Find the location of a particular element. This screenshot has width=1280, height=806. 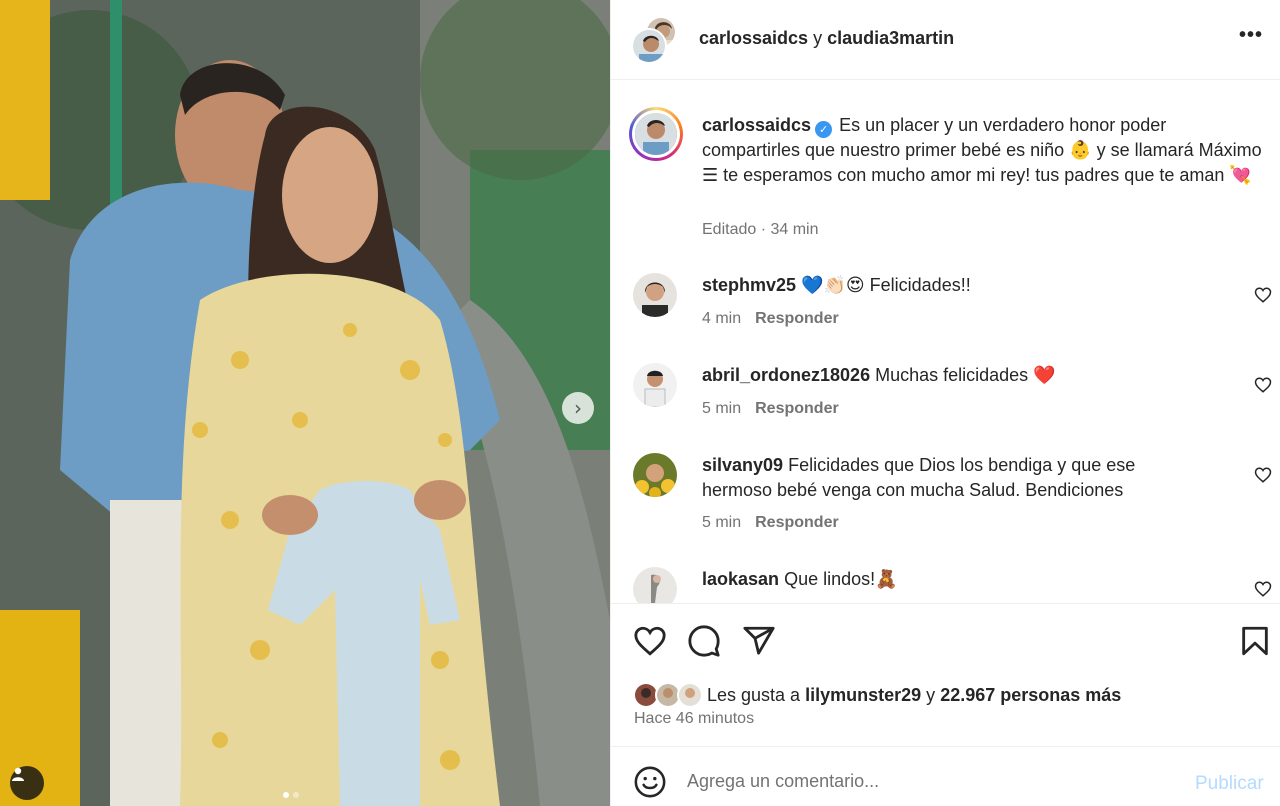

author-joiner: y is located at coordinates (818, 38).